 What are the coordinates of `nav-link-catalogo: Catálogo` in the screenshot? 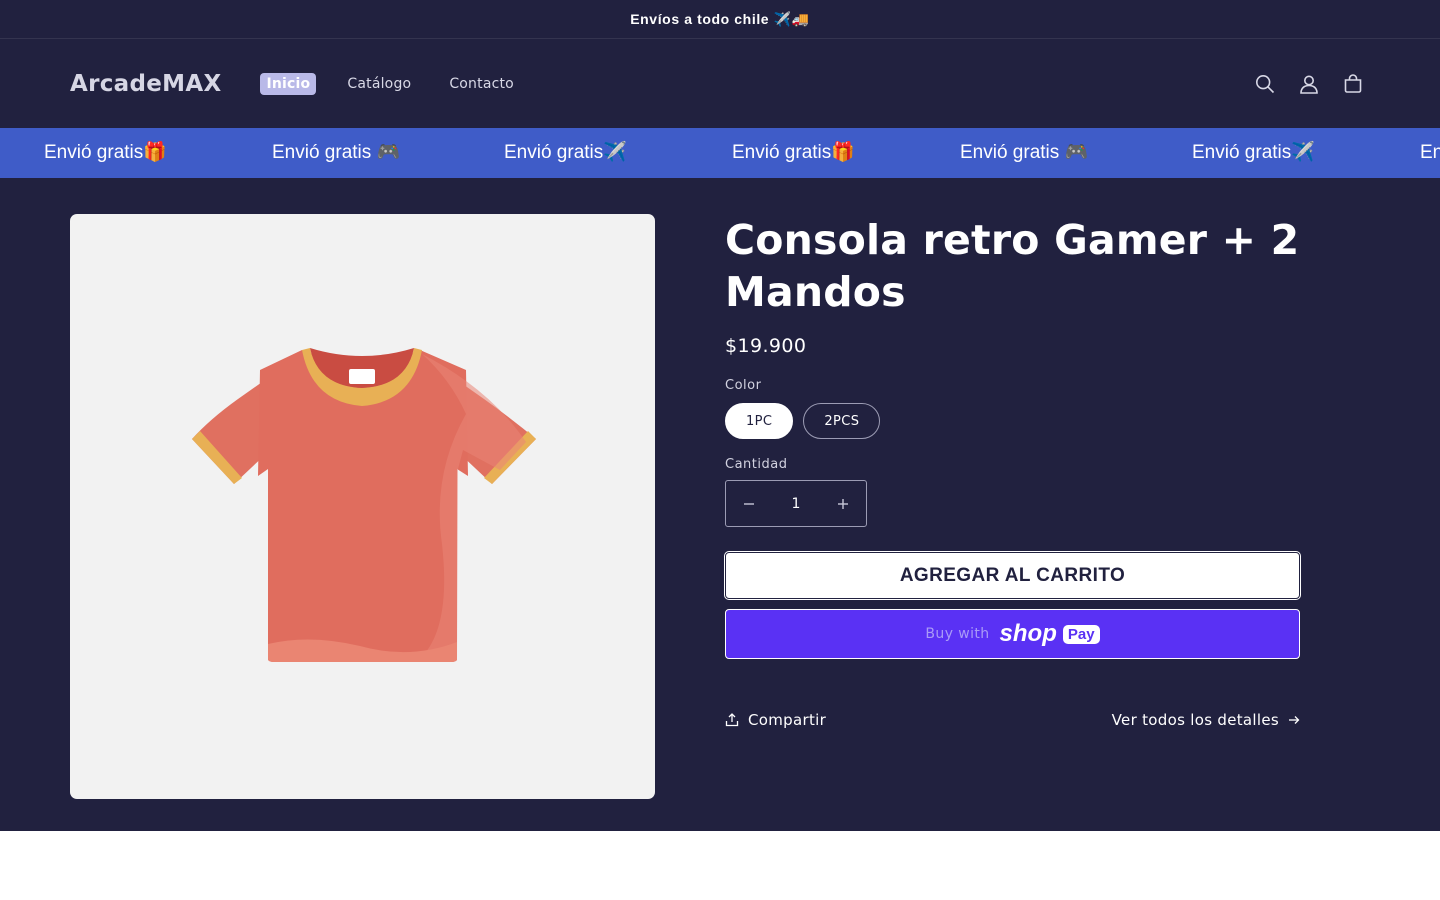 It's located at (379, 84).